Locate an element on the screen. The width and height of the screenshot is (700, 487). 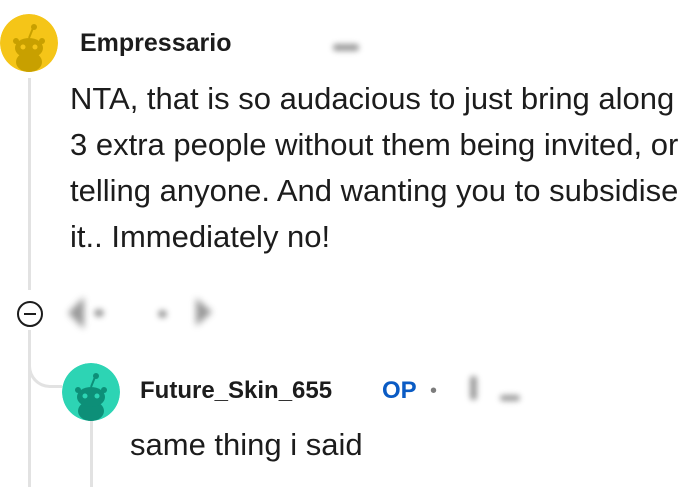
thread-line-reply is located at coordinates (91, 453).